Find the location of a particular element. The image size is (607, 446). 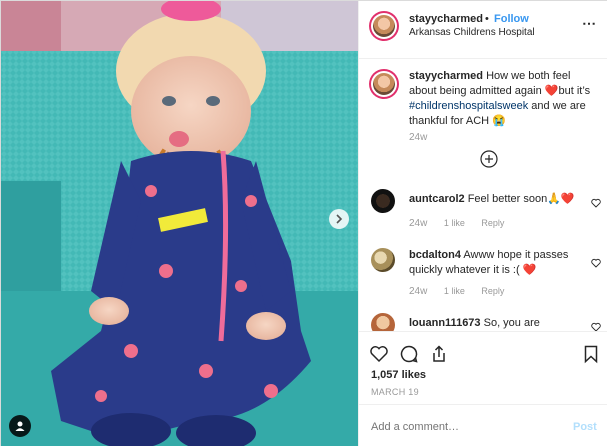

chevron-right-icon is located at coordinates (339, 219).